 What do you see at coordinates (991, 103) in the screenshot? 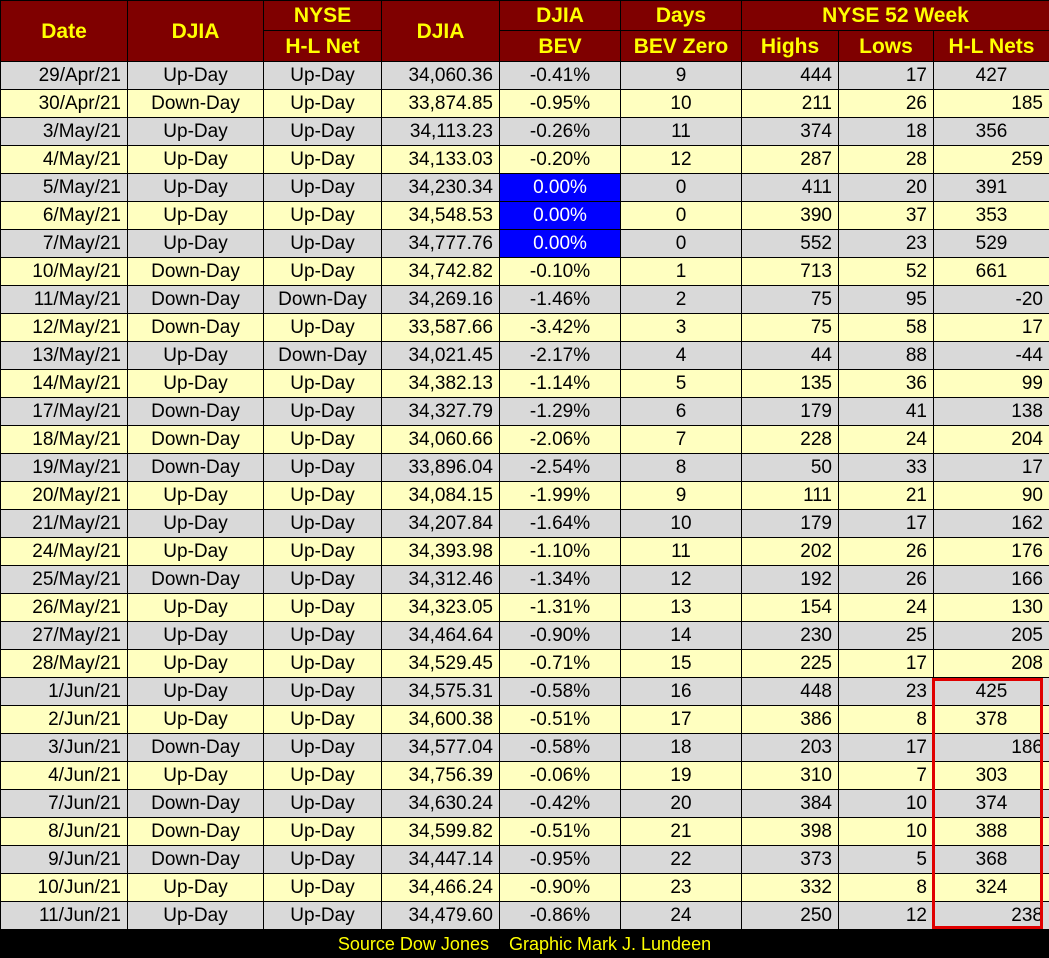
I see `cell-hl-net: 185` at bounding box center [991, 103].